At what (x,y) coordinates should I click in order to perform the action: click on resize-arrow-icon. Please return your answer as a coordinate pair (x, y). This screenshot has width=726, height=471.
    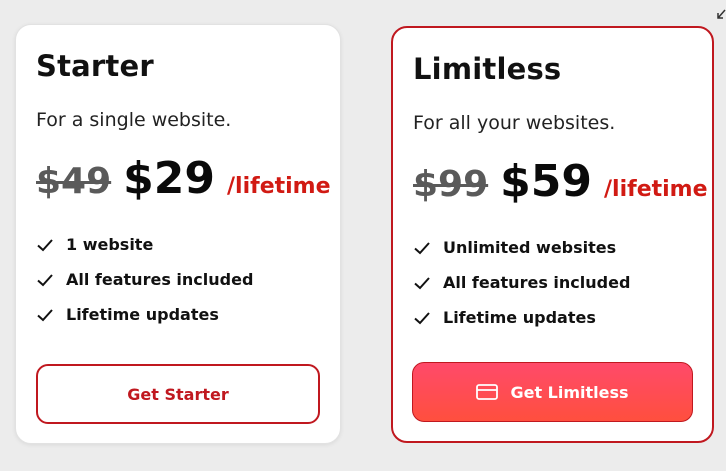
    Looking at the image, I should click on (721, 14).